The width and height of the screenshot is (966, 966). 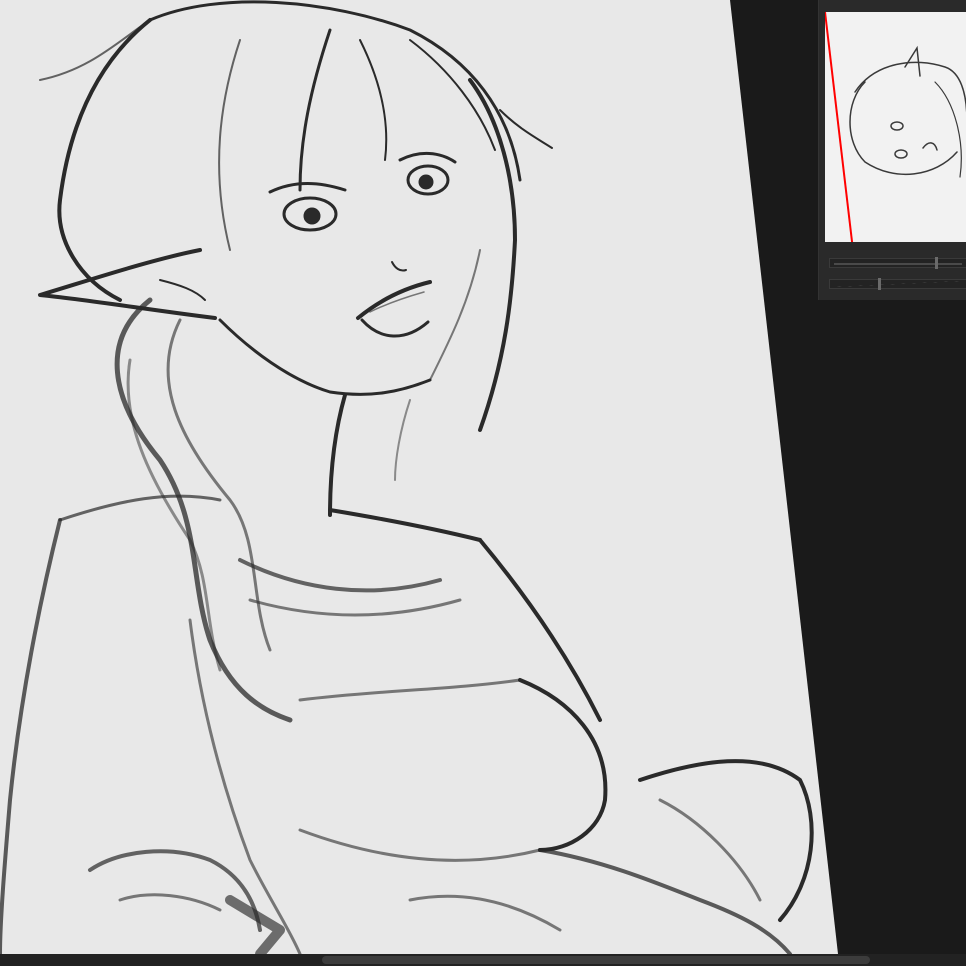 I want to click on preview-head, so click(x=903, y=128).